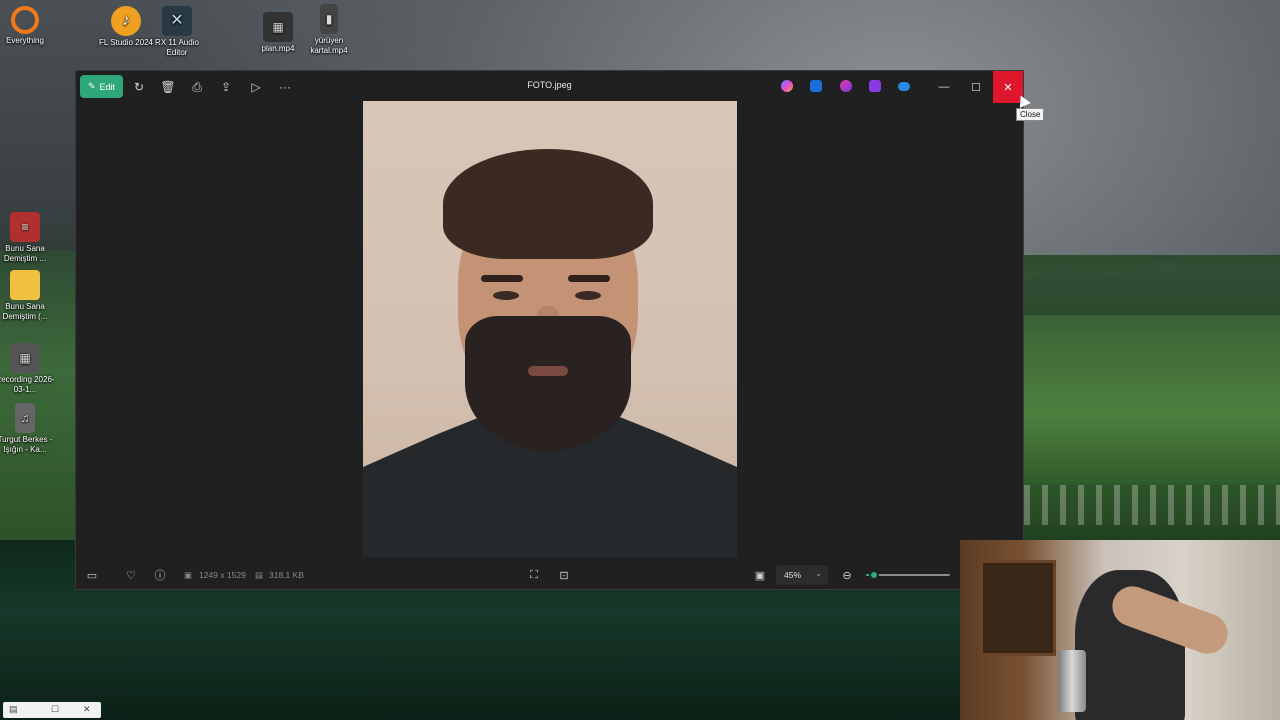 This screenshot has width=1280, height=720. I want to click on desktop-icon-label: yürüyen kartal.mp4, so click(329, 45).